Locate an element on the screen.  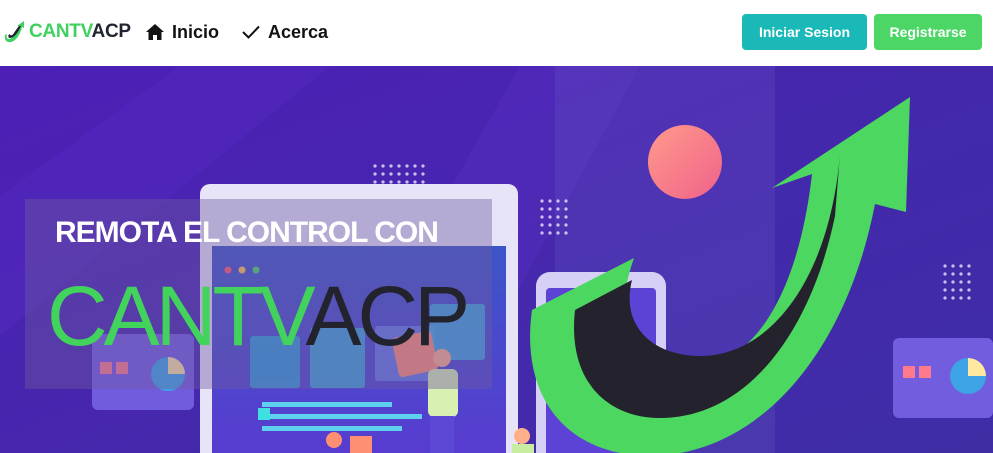
nav-item-label: Acerca is located at coordinates (298, 31).